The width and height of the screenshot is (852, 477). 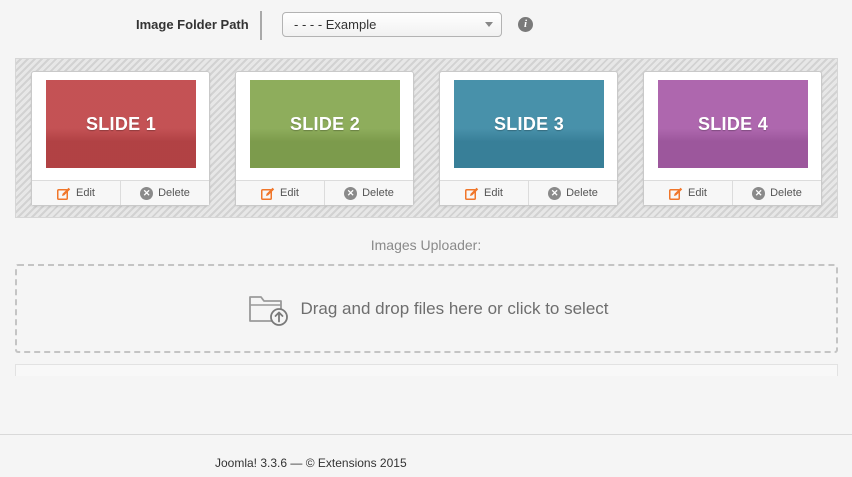 I want to click on slide-thumbnail: SLIDE 4, so click(x=733, y=124).